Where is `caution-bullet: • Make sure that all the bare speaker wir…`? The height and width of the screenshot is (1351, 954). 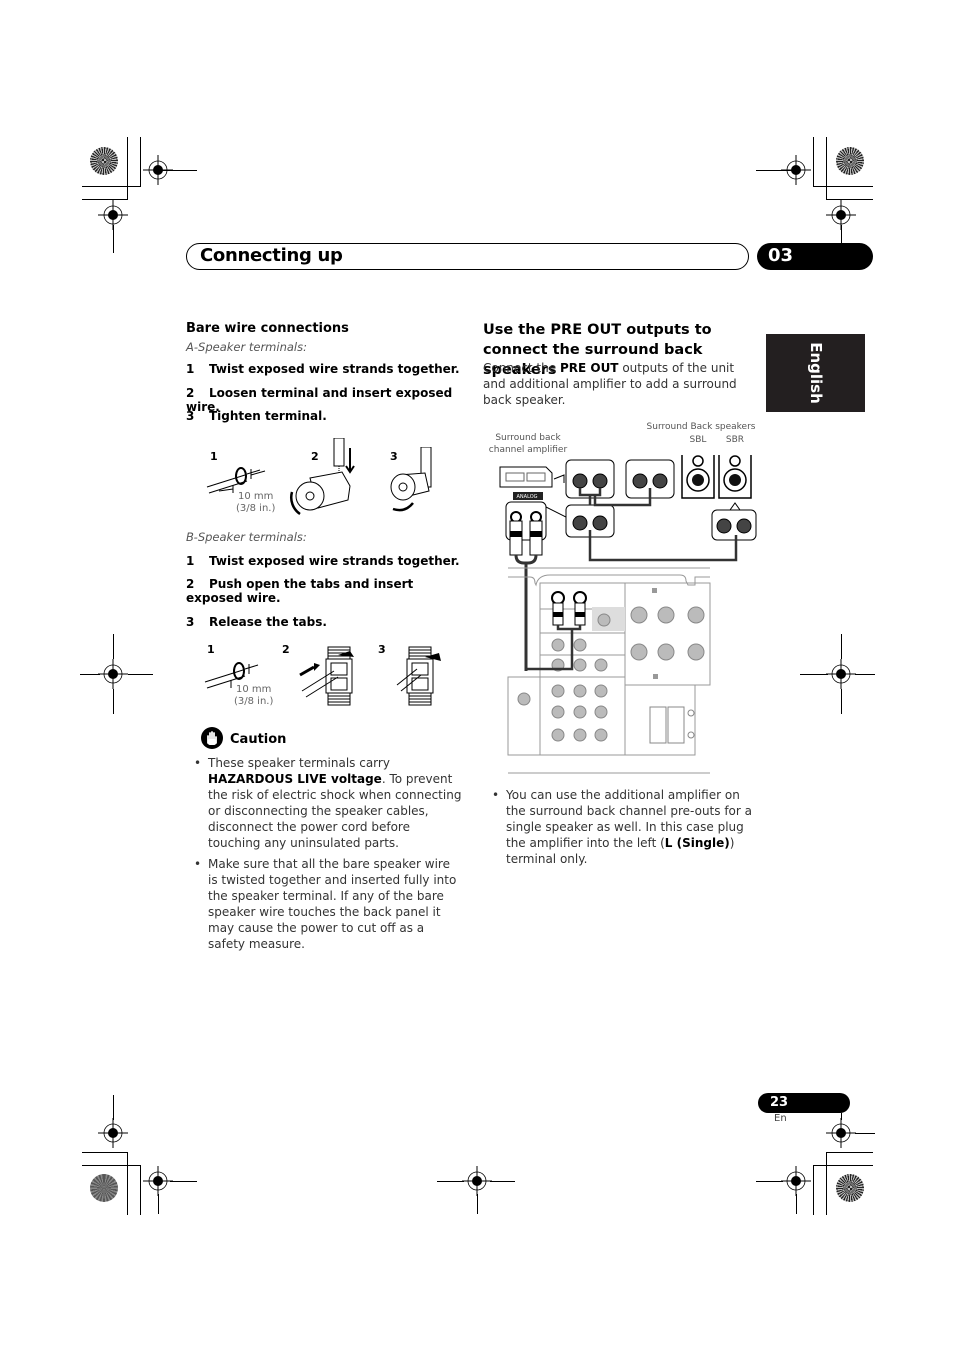
caution-bullet: • Make sure that all the bare speaker wir… is located at coordinates (325, 904).